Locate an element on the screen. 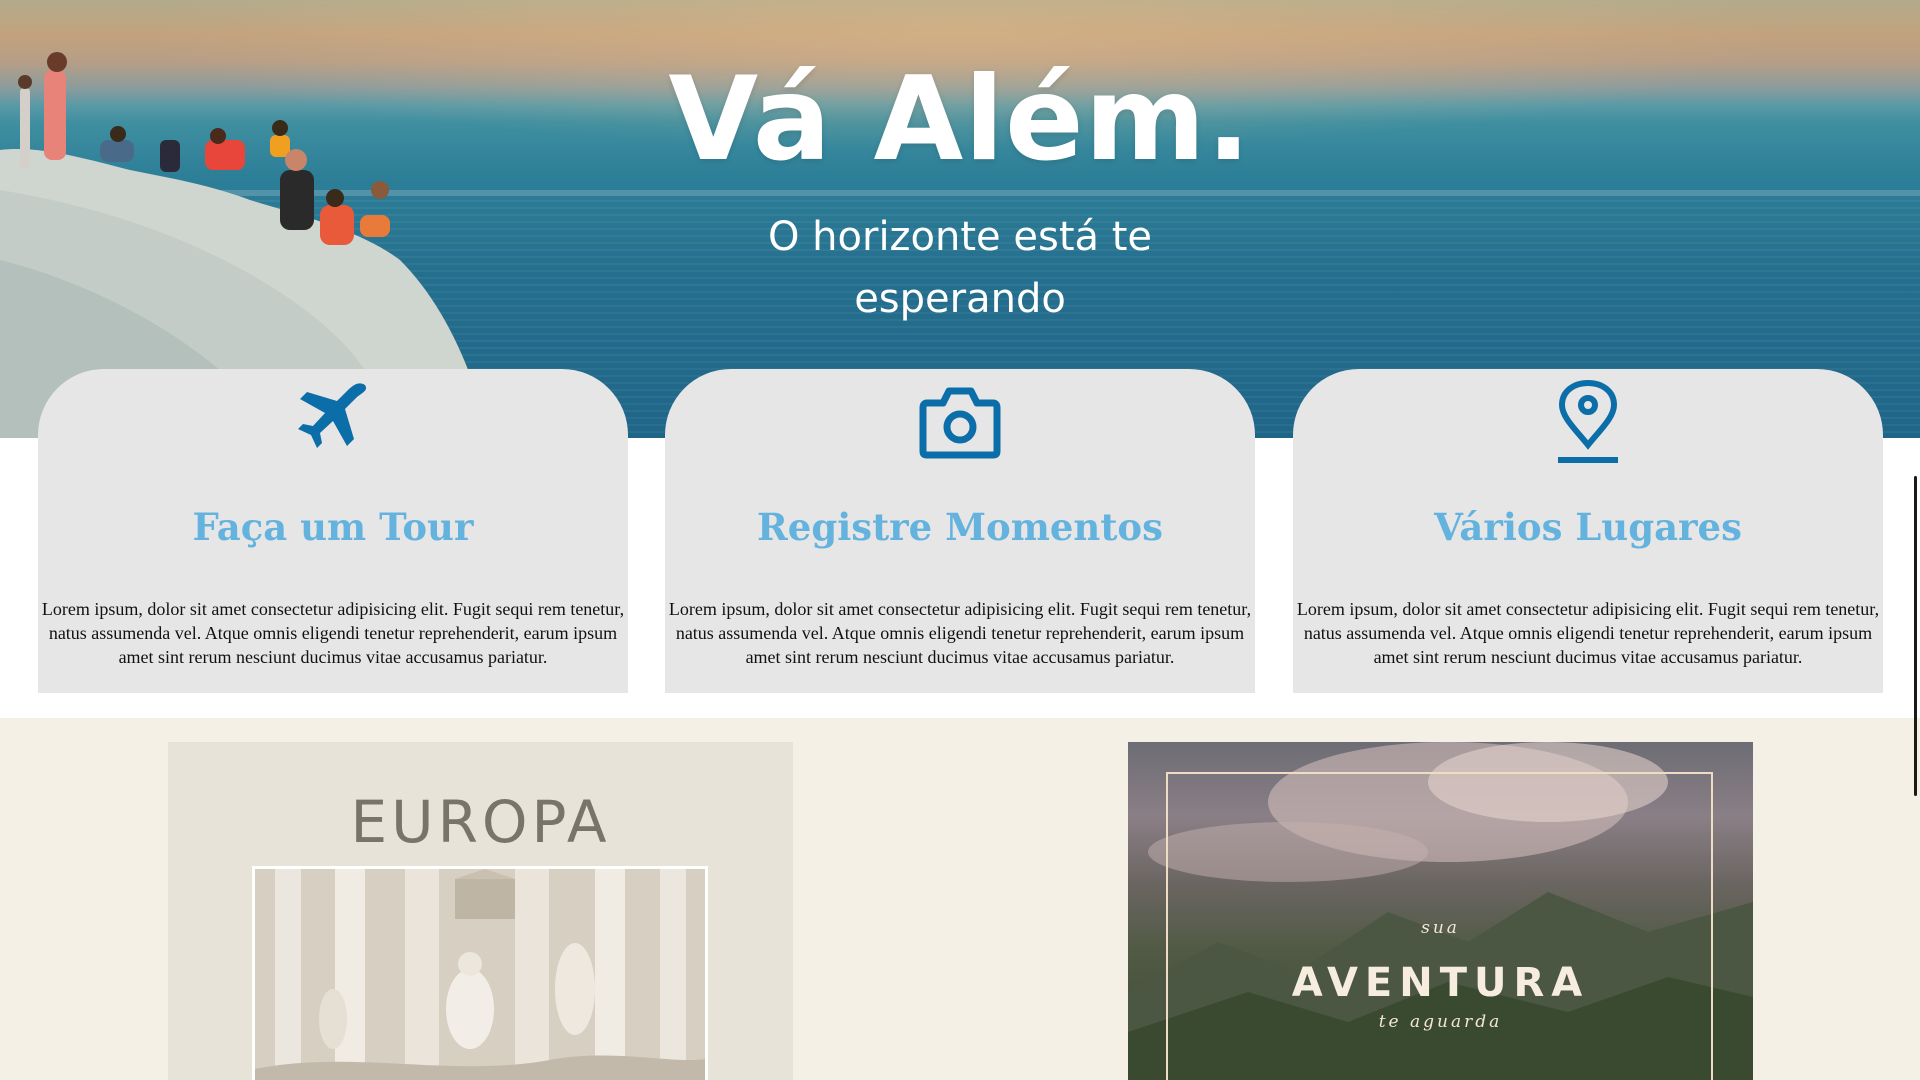 Image resolution: width=1920 pixels, height=1080 pixels. europa-poster: EUROPA is located at coordinates (480, 911).